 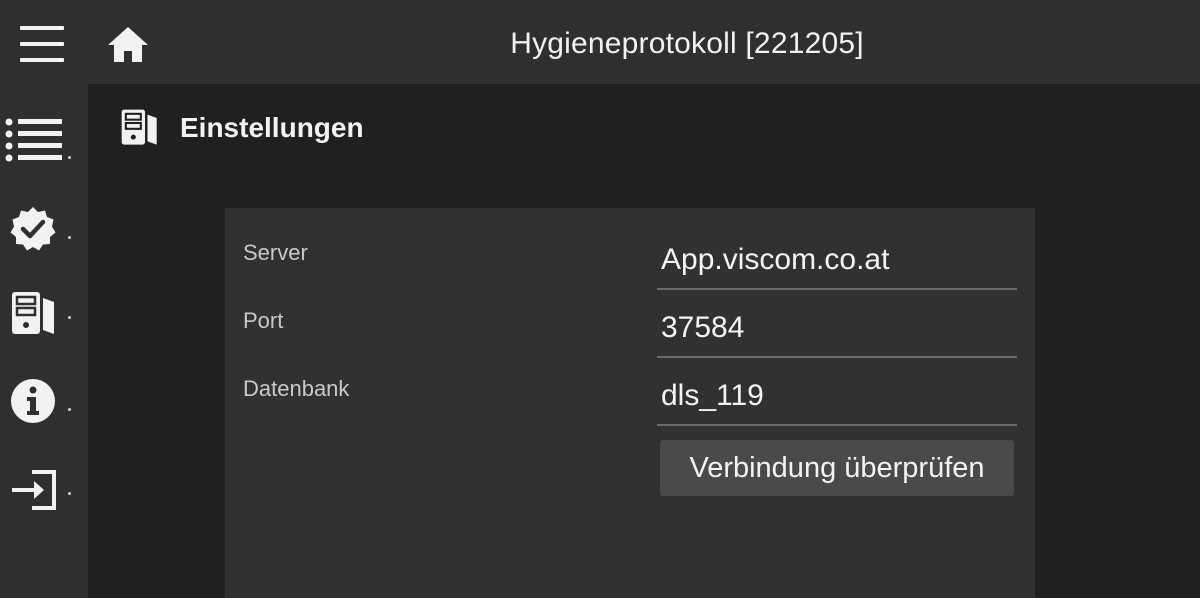 I want to click on database-input, so click(x=836, y=396).